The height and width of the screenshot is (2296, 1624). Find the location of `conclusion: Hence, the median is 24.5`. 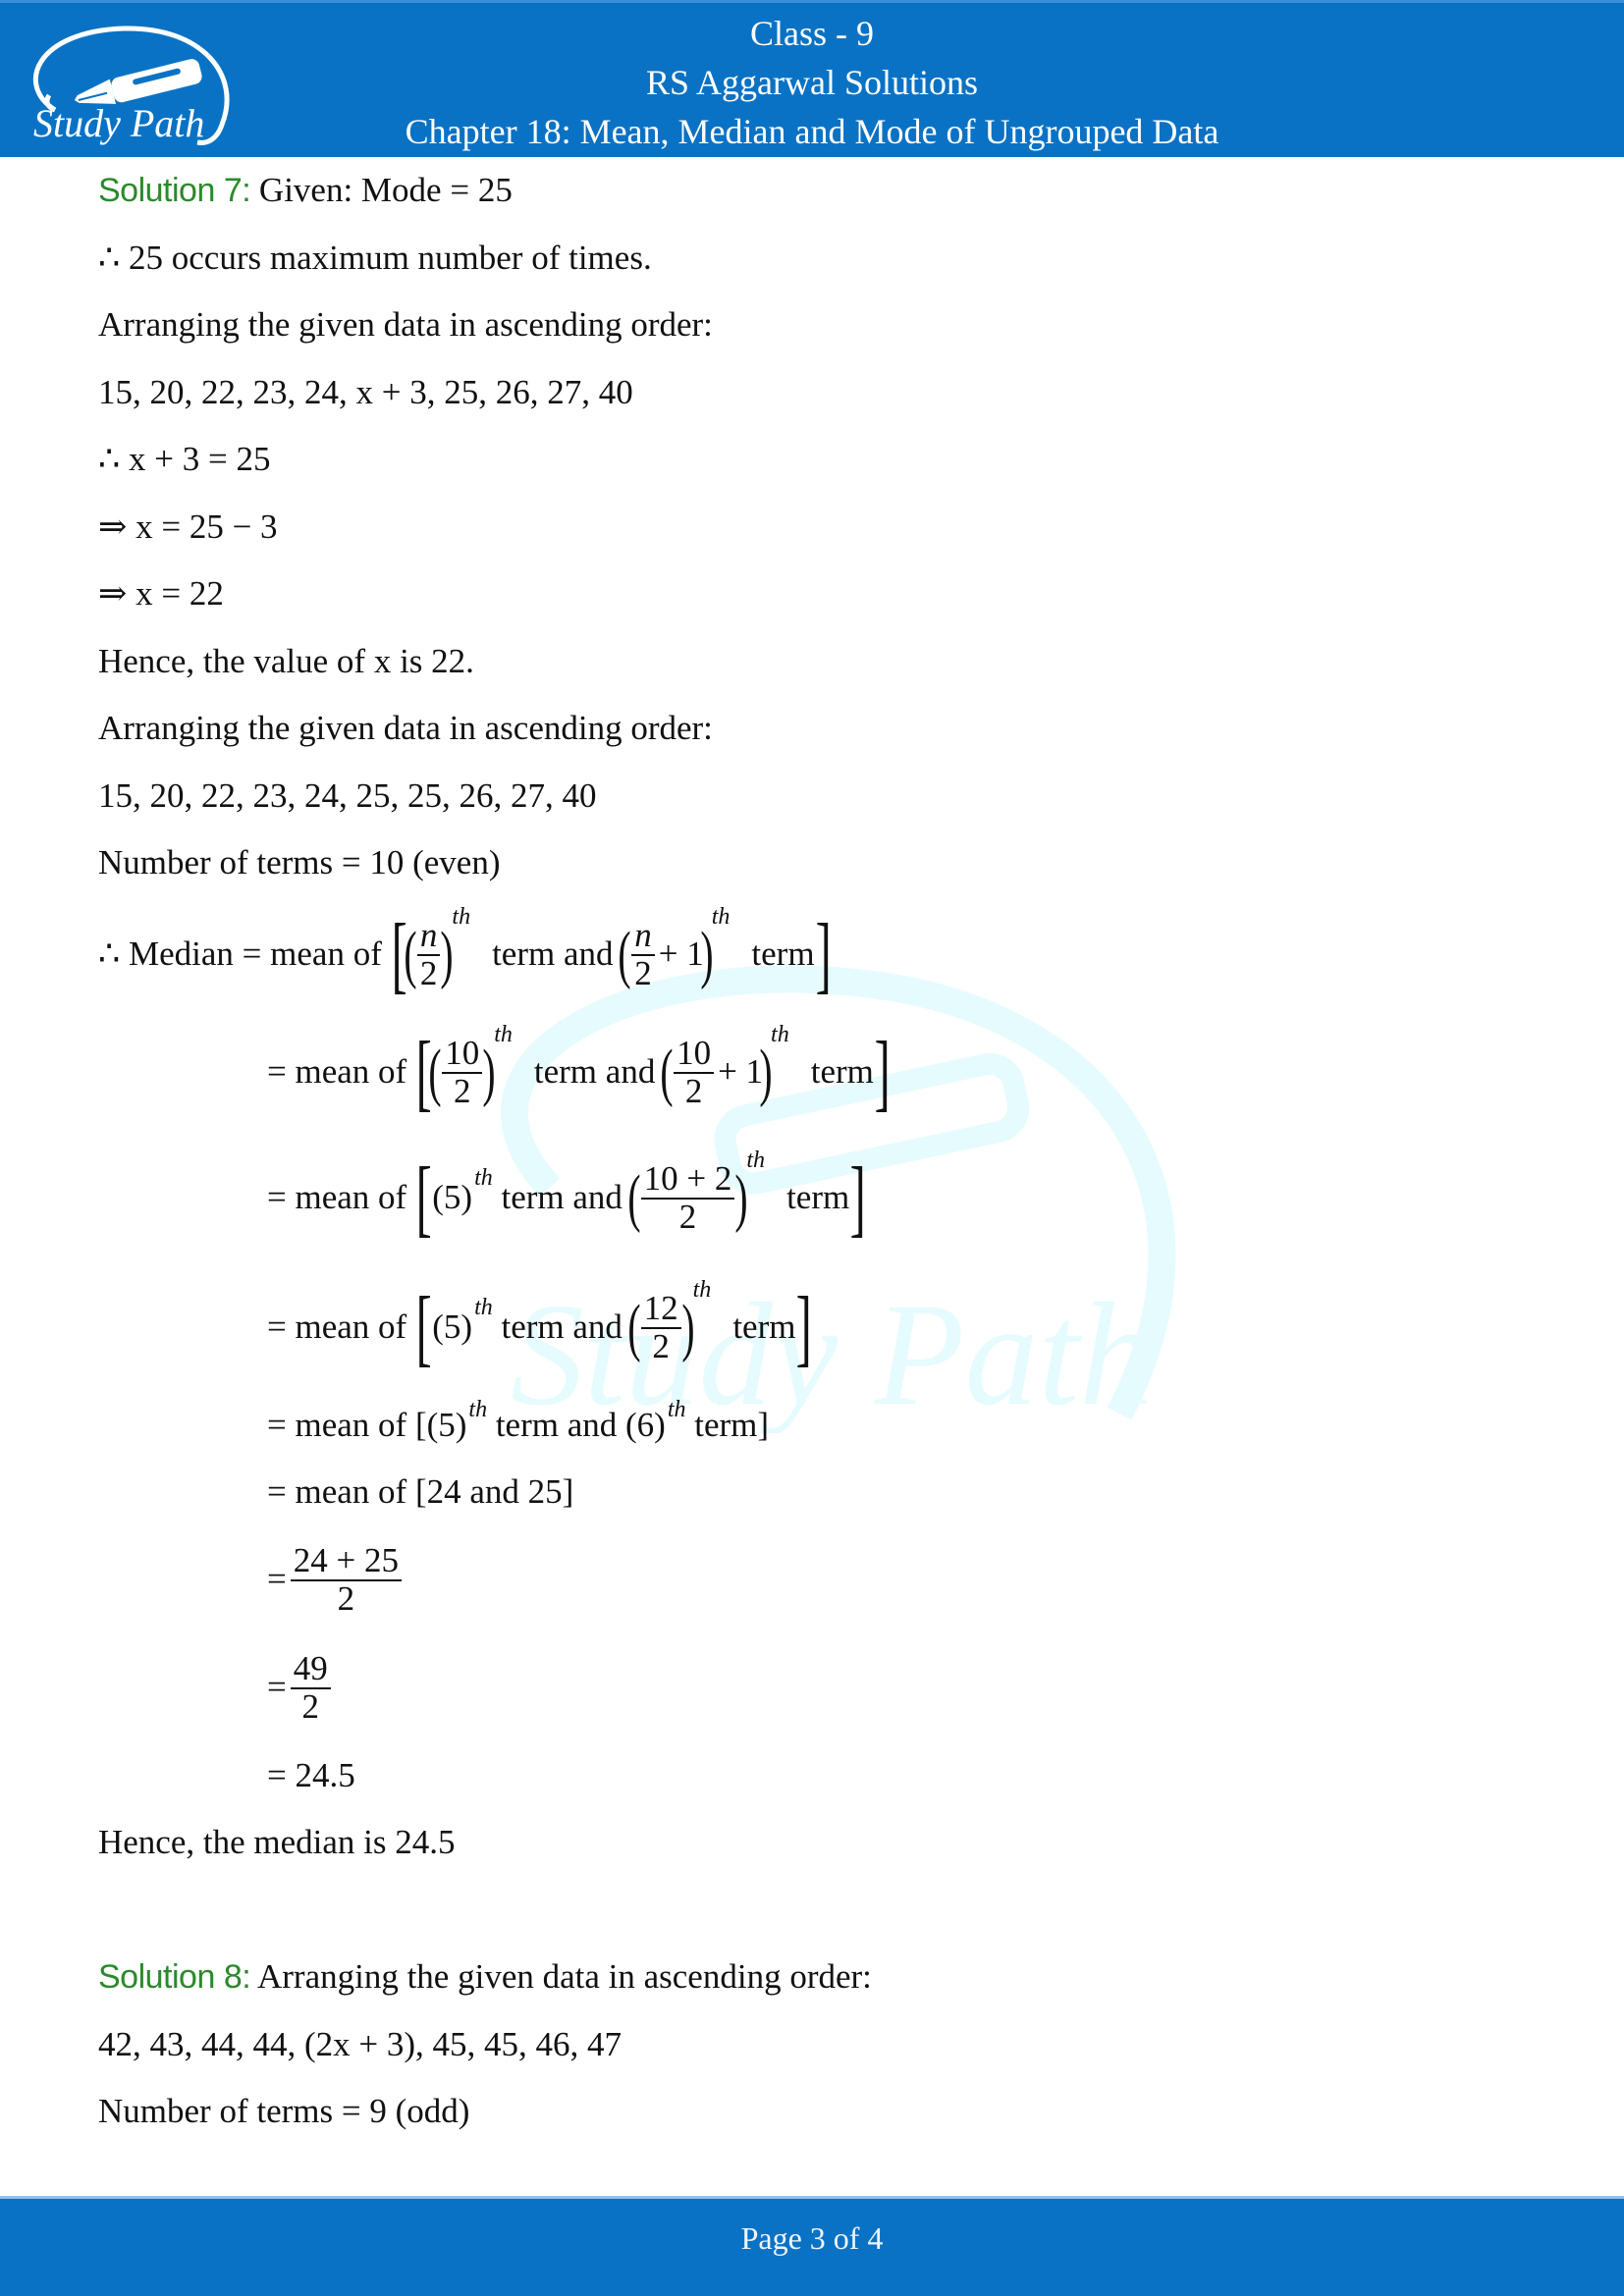

conclusion: Hence, the median is 24.5 is located at coordinates (277, 1842).